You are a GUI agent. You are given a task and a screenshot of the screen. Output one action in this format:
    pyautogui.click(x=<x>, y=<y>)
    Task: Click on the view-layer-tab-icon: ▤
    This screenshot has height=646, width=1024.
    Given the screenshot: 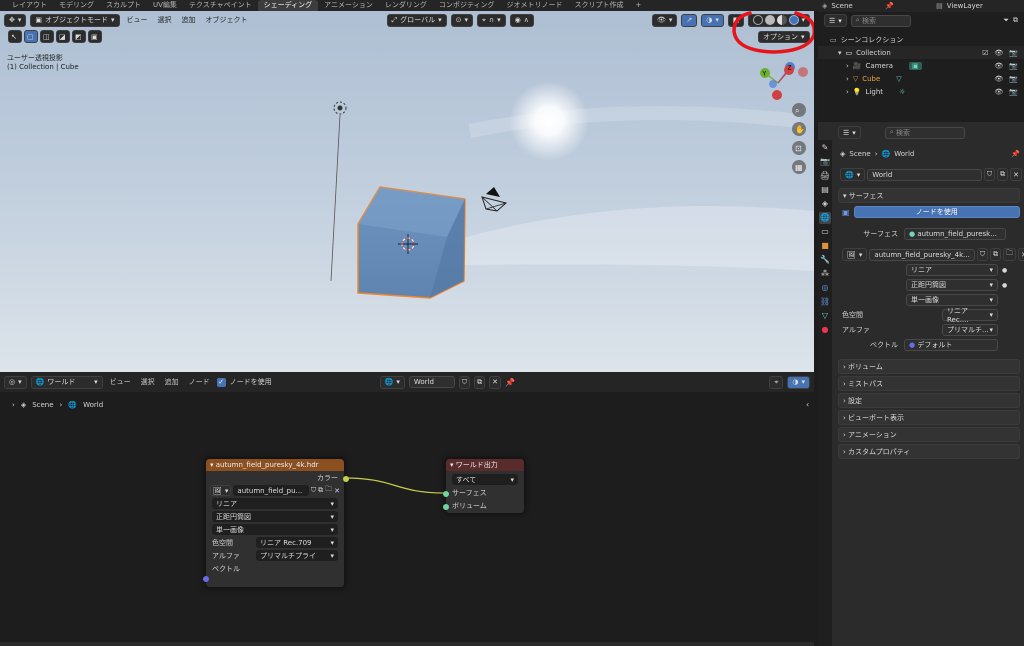 What is the action you would take?
    pyautogui.click(x=825, y=190)
    